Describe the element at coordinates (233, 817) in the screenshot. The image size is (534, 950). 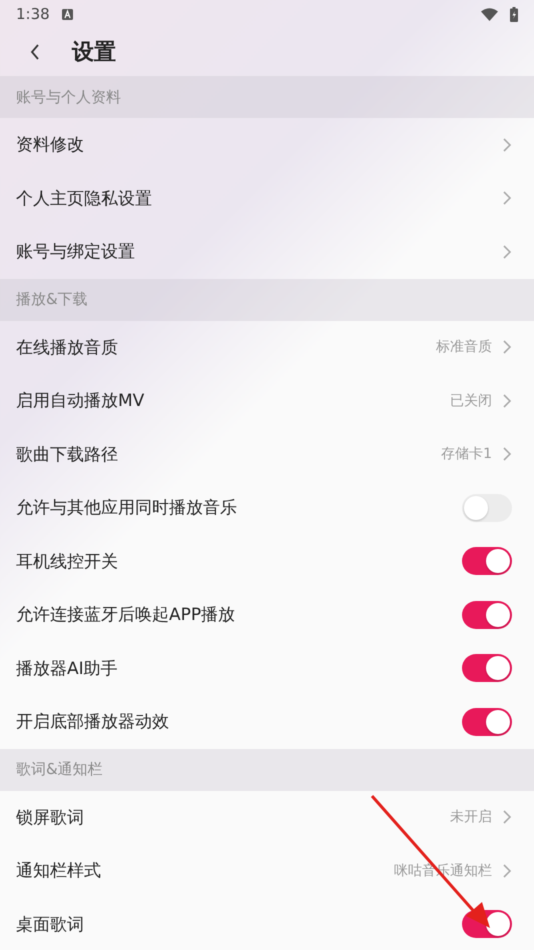
I see `setting-label: 锁屏歌词` at that location.